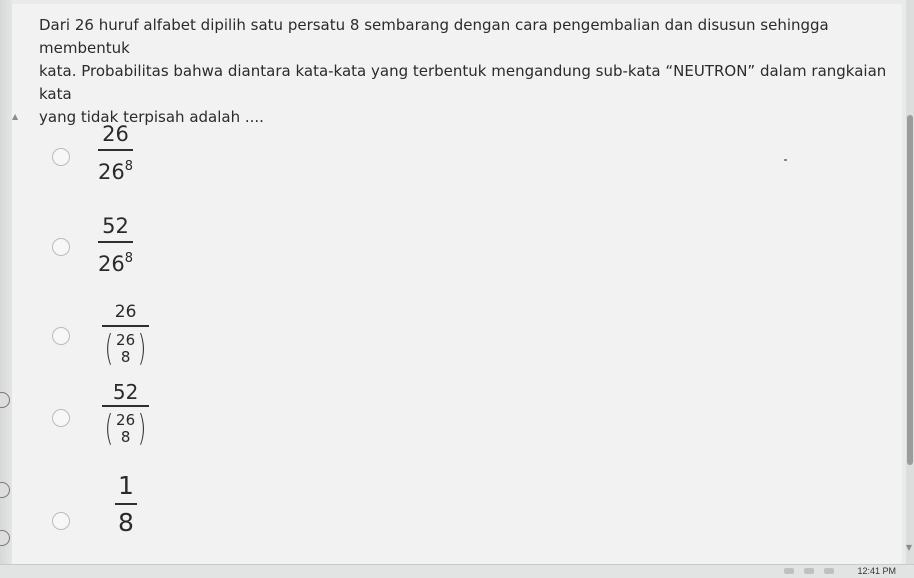 Image resolution: width=914 pixels, height=578 pixels. What do you see at coordinates (15, 116) in the screenshot?
I see `triangle-up-icon: ▲` at bounding box center [15, 116].